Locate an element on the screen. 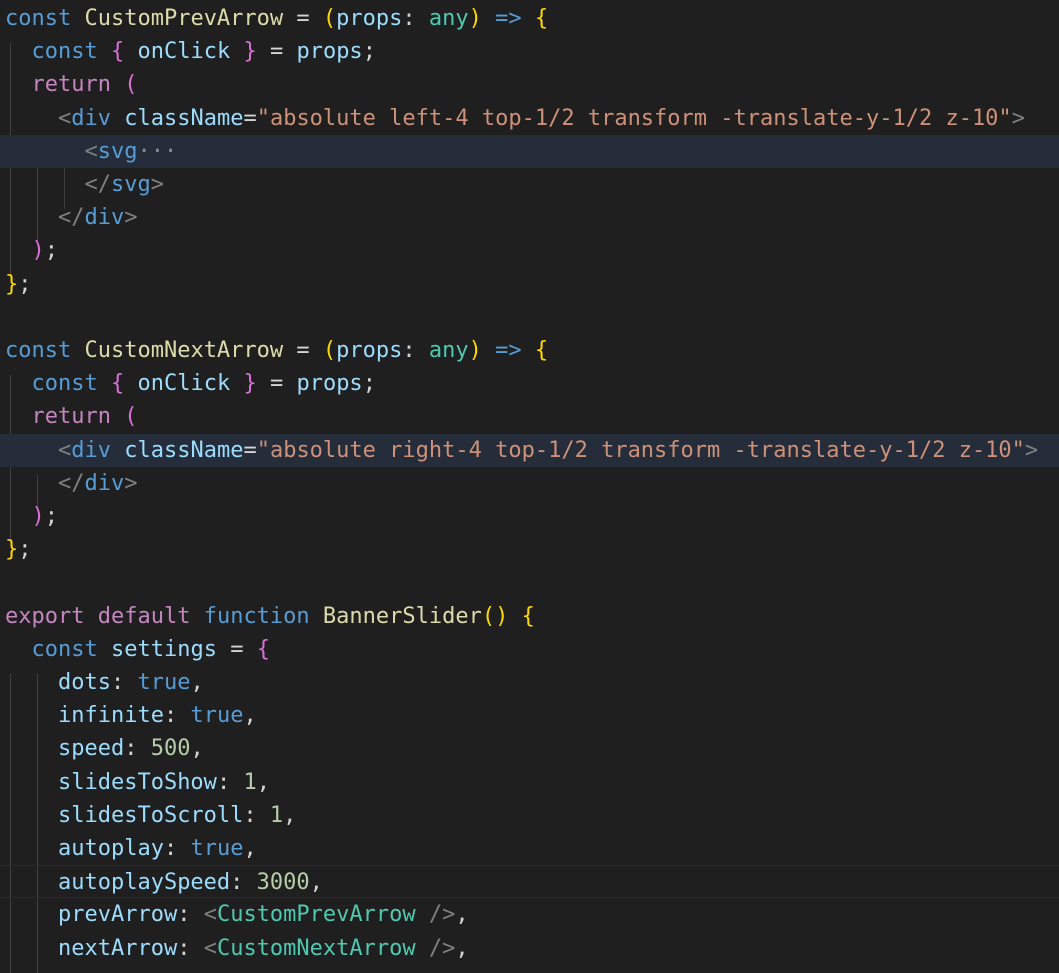  code-line: autoplaySpeed: 3000, is located at coordinates (529, 882).